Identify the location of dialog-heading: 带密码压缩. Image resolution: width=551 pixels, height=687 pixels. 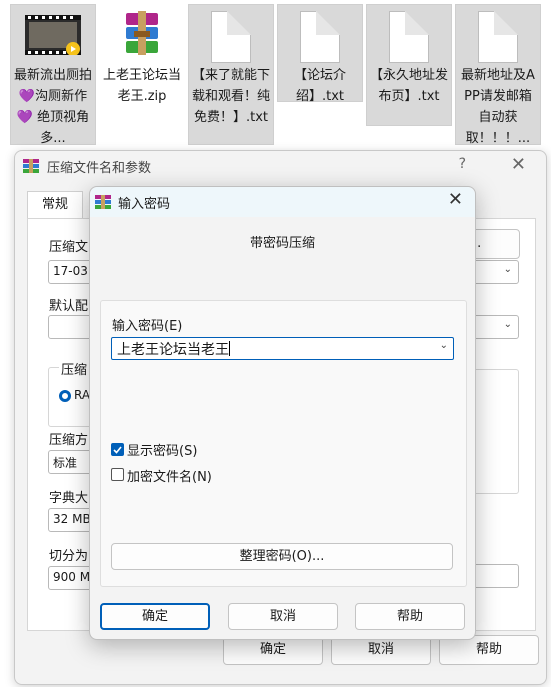
(282, 243).